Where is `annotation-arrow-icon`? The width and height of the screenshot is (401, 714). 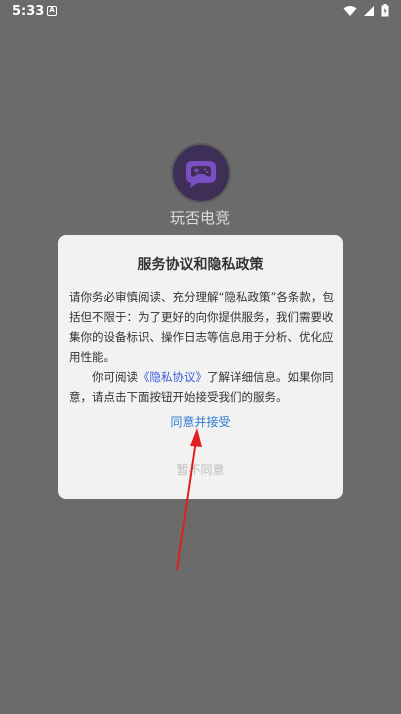 annotation-arrow-icon is located at coordinates (189, 499).